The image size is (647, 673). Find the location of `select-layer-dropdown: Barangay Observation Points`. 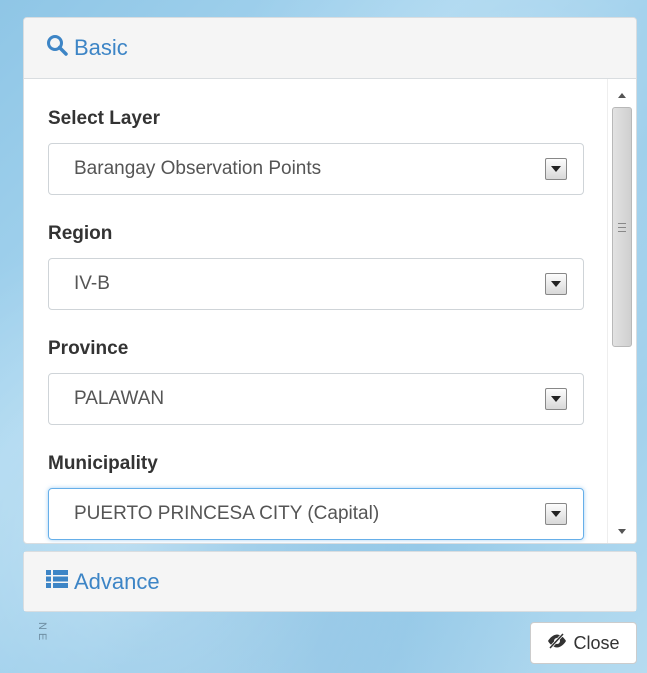

select-layer-dropdown: Barangay Observation Points is located at coordinates (316, 169).